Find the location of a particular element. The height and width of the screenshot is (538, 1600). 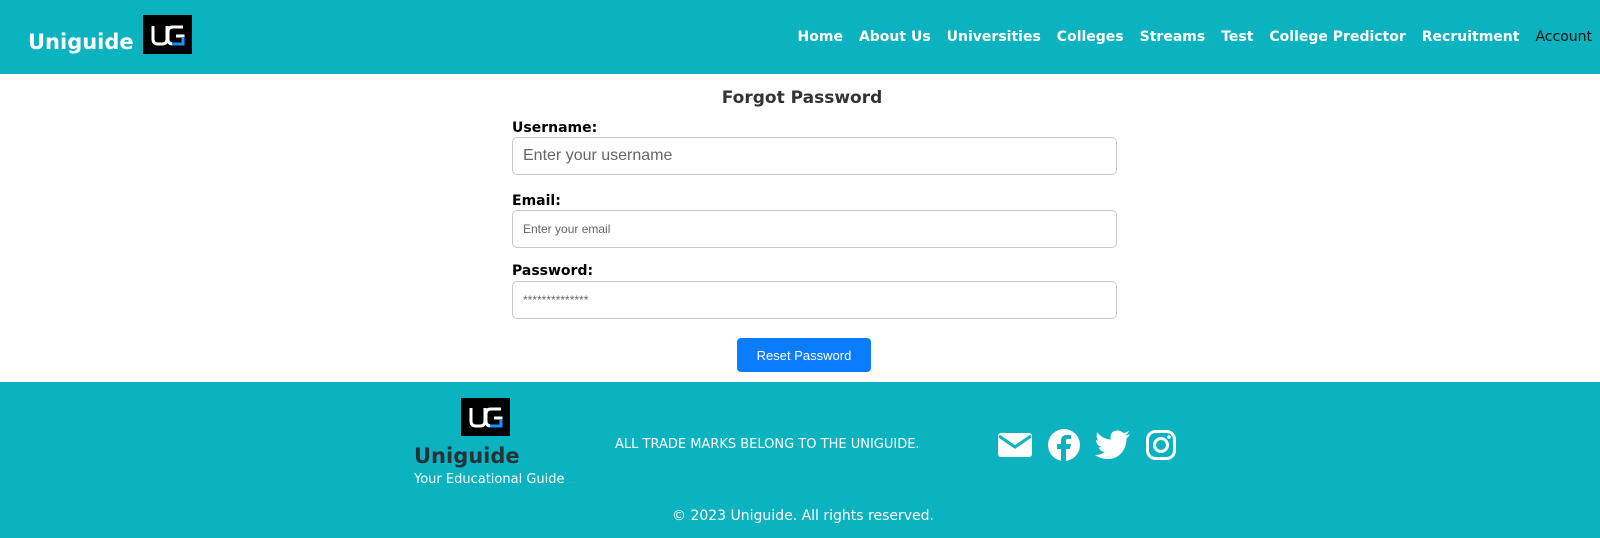

nav-streams: Streams is located at coordinates (1173, 37).